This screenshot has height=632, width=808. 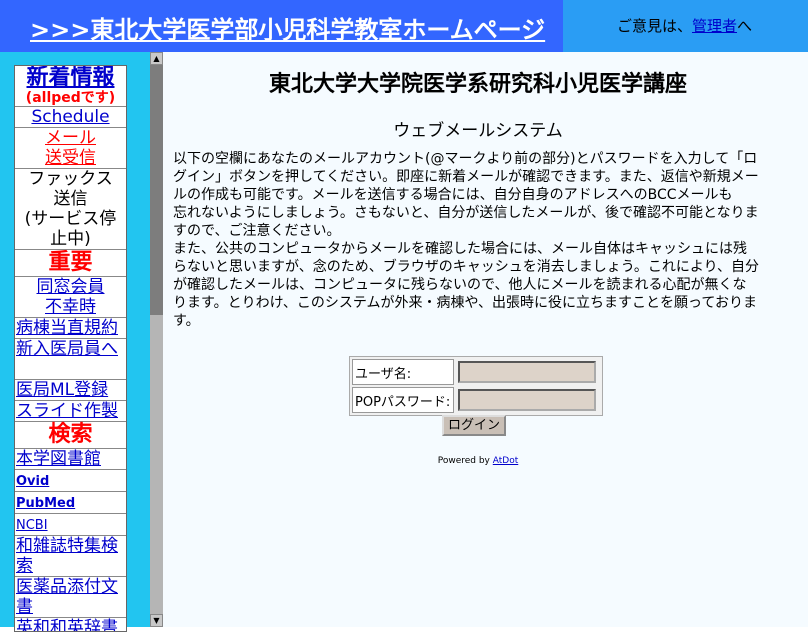 What do you see at coordinates (45, 503) in the screenshot?
I see `pubmed-link: PubMed` at bounding box center [45, 503].